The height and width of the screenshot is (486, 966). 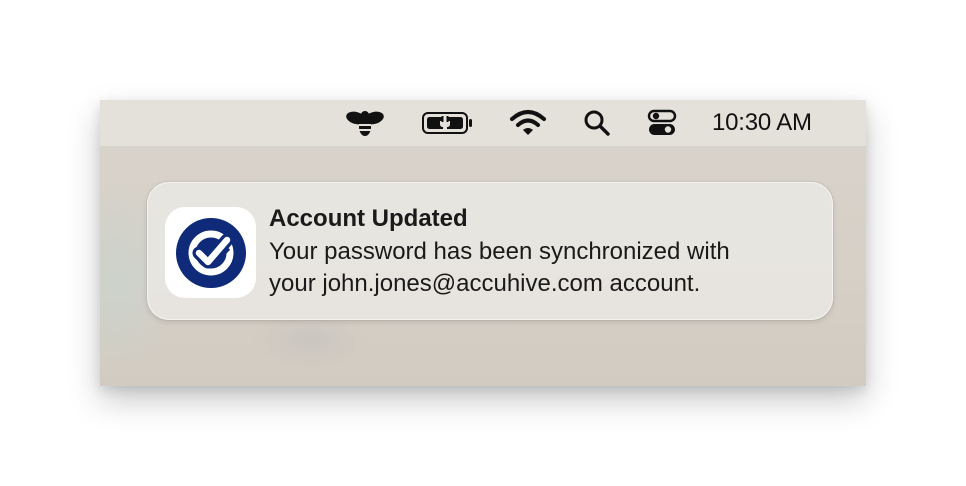 I want to click on menu-bar: 10:30 AM, so click(x=483, y=123).